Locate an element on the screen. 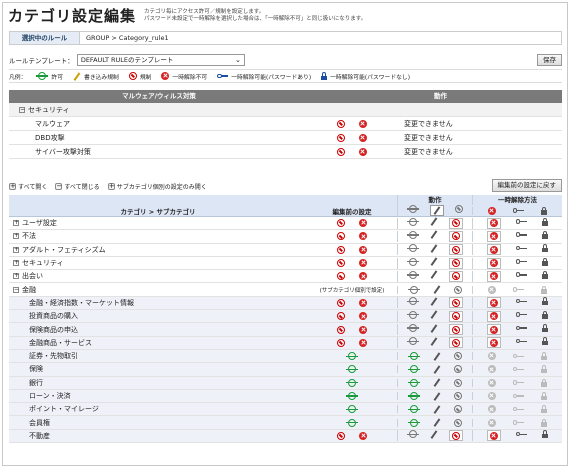  subcategory-row: 不動産 is located at coordinates (285, 436).